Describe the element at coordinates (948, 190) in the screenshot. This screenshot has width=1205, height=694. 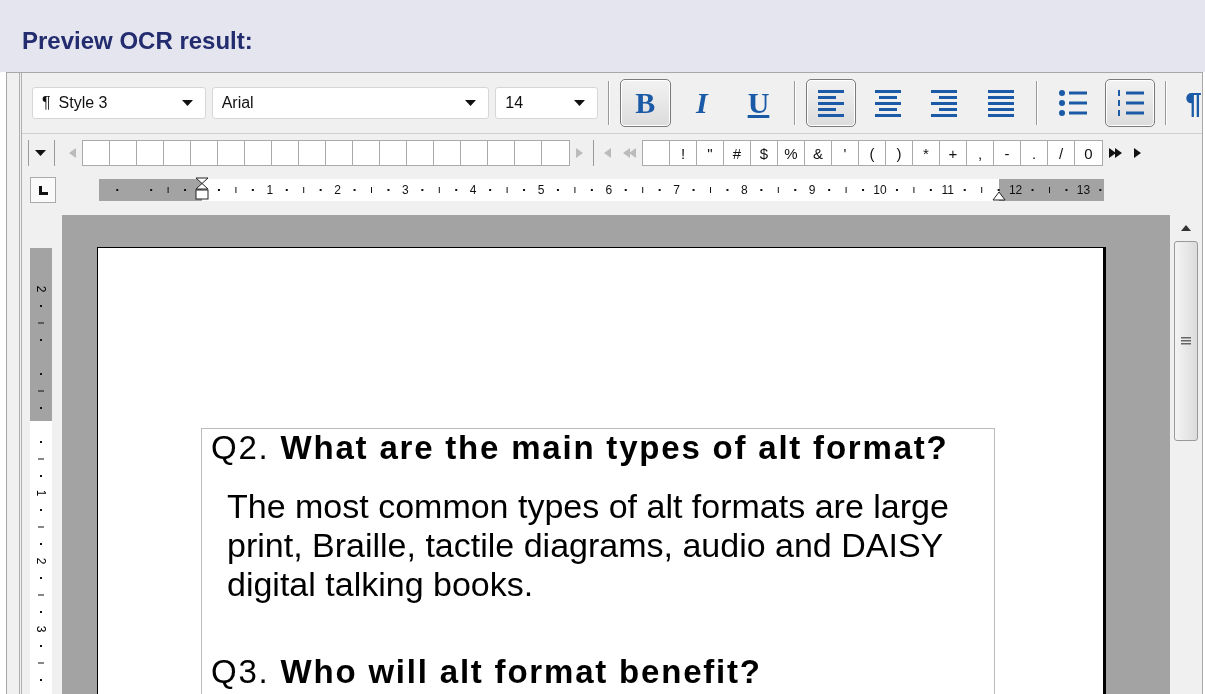
I see `ruler-number: 11` at that location.